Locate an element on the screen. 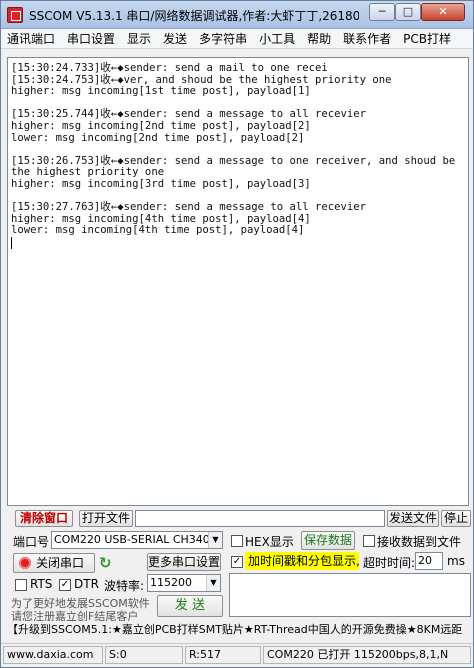  hex-display-checkbox is located at coordinates (237, 541).